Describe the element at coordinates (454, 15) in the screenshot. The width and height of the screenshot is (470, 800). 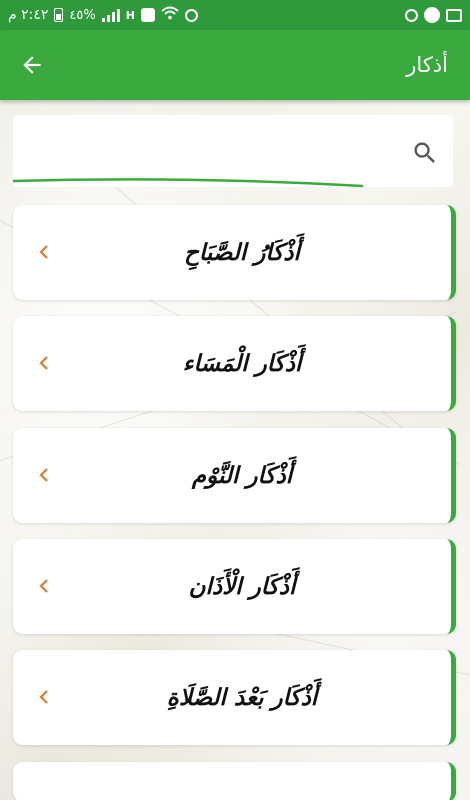
I see `image-icon` at that location.